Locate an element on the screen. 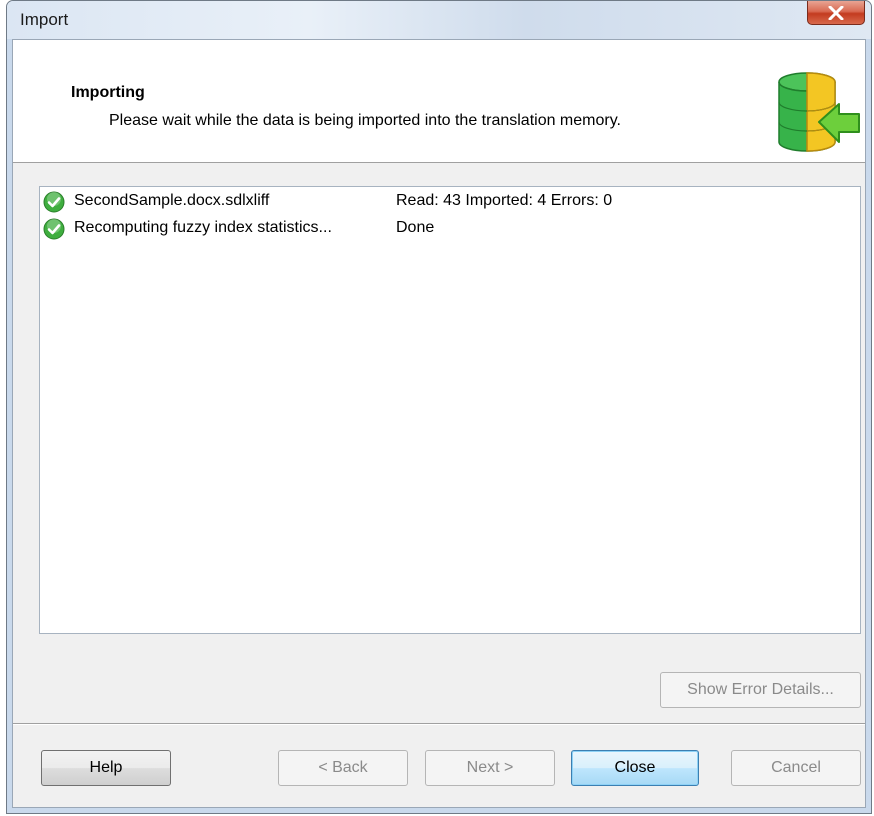 The height and width of the screenshot is (816, 874). list-item-status: Read: 43 Imported: 4 Errors: 0 is located at coordinates (504, 200).